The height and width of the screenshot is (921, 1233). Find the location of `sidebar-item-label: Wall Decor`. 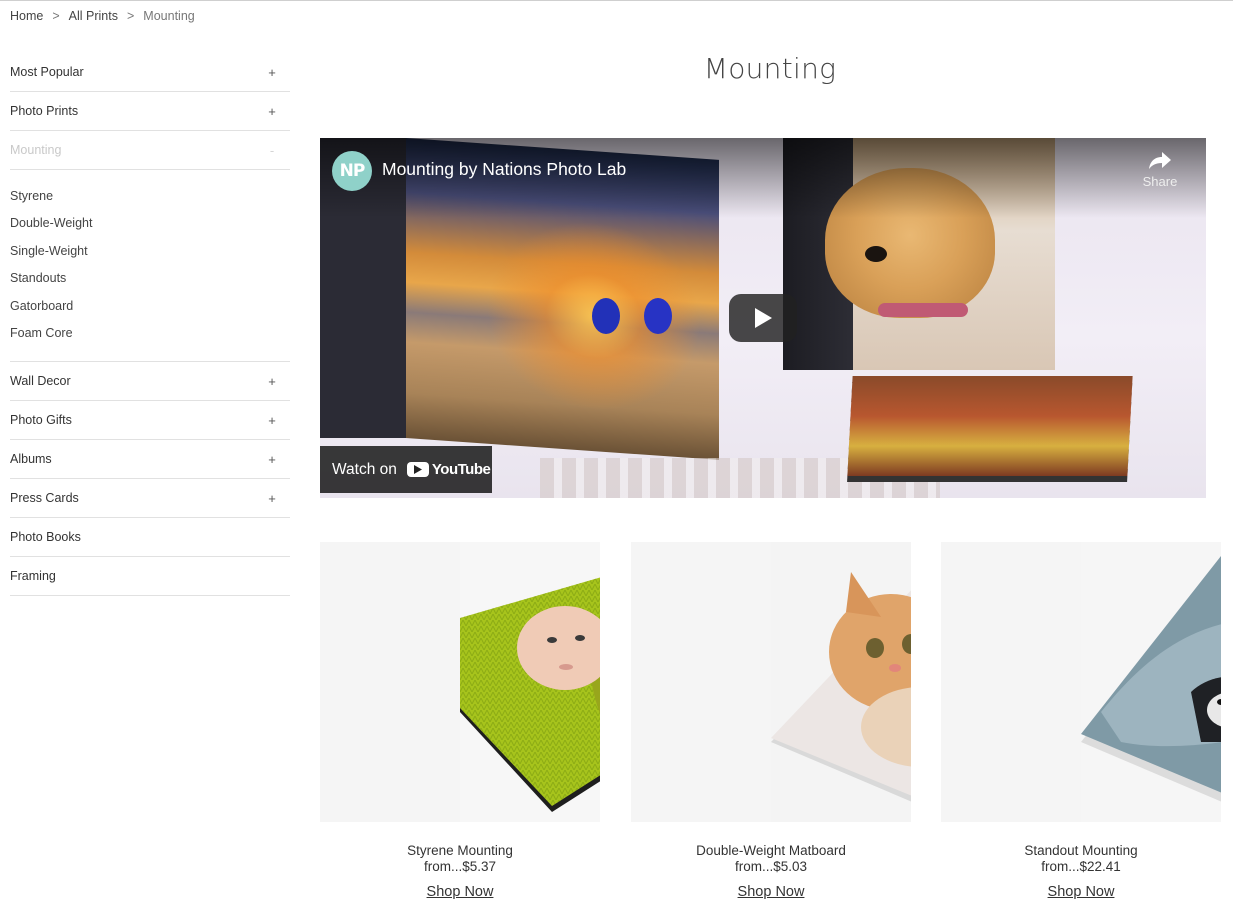

sidebar-item-label: Wall Decor is located at coordinates (40, 381).